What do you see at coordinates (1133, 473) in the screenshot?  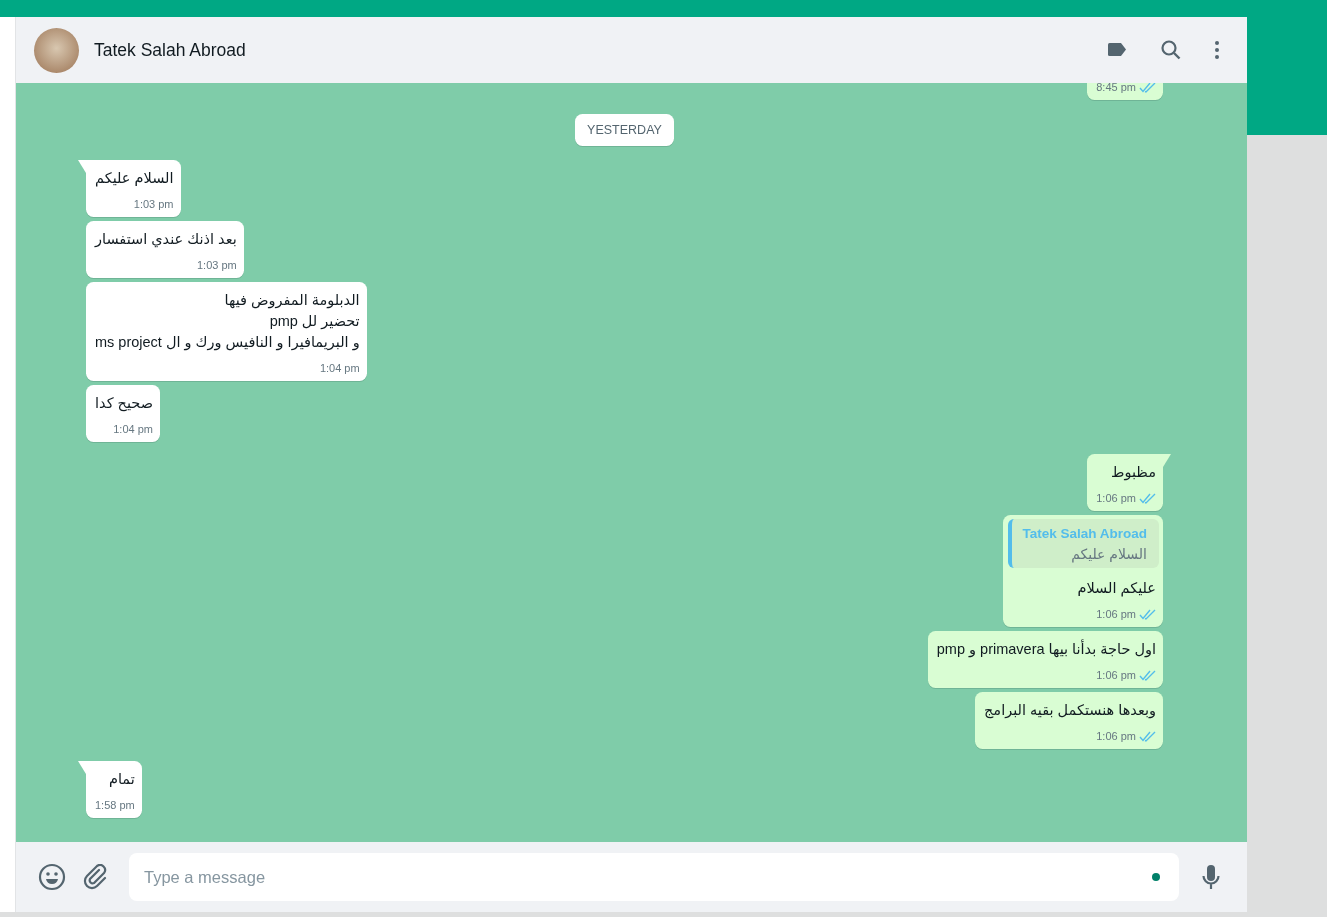 I see `message-text: مظبوط` at bounding box center [1133, 473].